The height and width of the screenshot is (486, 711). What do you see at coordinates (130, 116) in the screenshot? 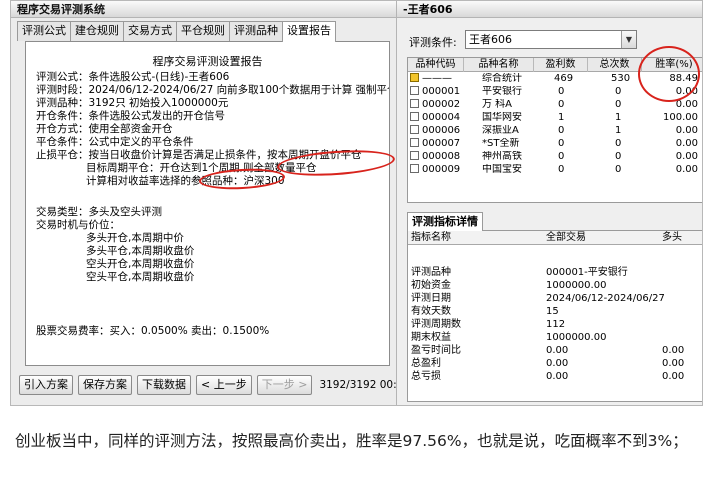
I see `report-line: 开仓条件：条件选股公式发出的开仓信号` at bounding box center [130, 116].